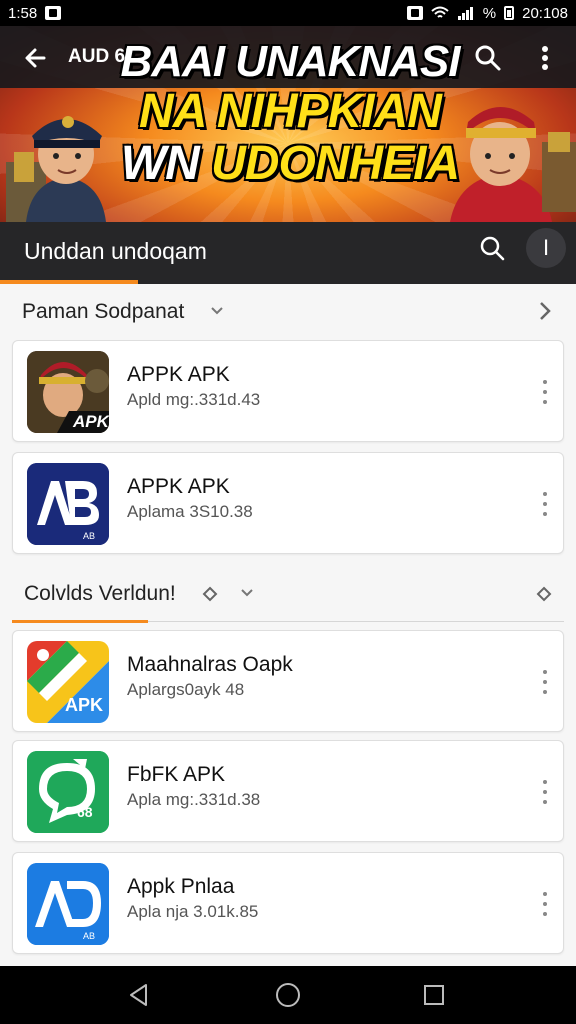 The height and width of the screenshot is (1024, 576). What do you see at coordinates (68, 682) in the screenshot?
I see `maps-apk-icon: APK` at bounding box center [68, 682].